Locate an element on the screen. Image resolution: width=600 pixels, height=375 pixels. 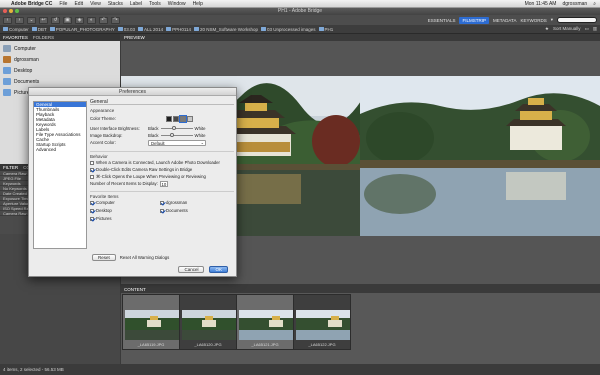
computer-icon is located at coordinates (7, 48).